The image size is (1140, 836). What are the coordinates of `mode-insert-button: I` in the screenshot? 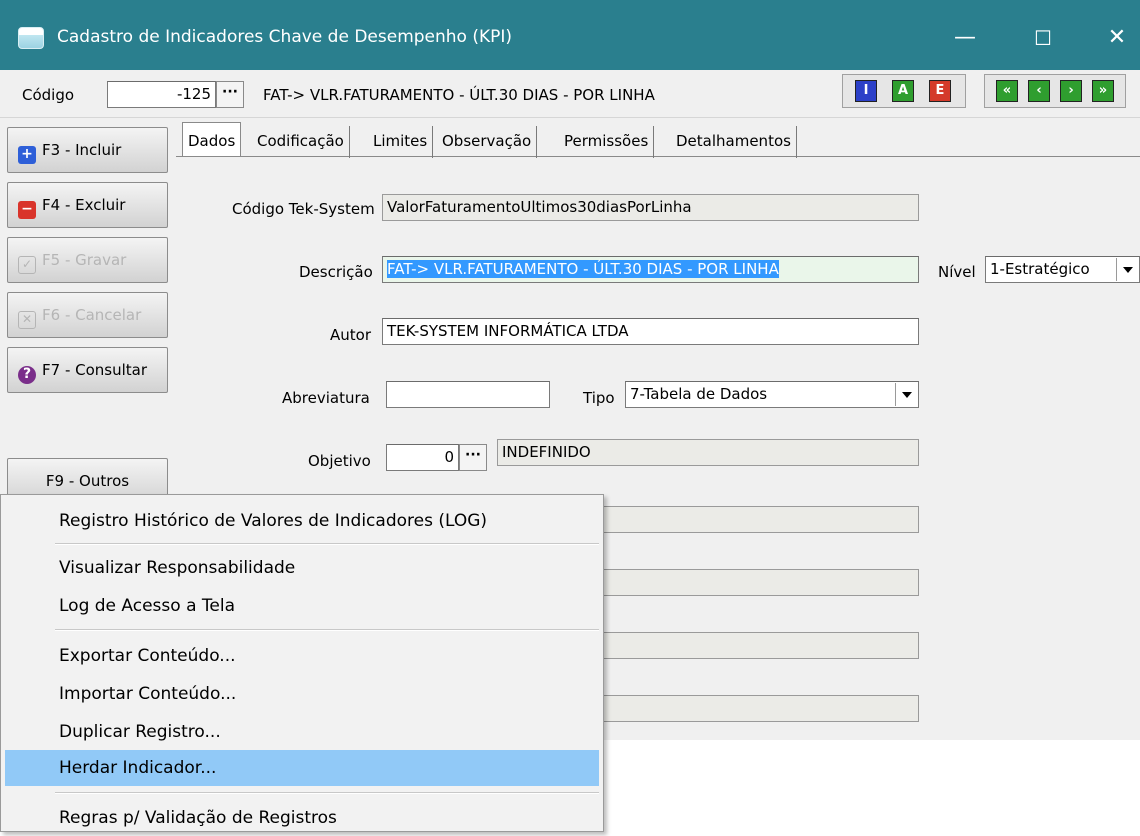 It's located at (866, 91).